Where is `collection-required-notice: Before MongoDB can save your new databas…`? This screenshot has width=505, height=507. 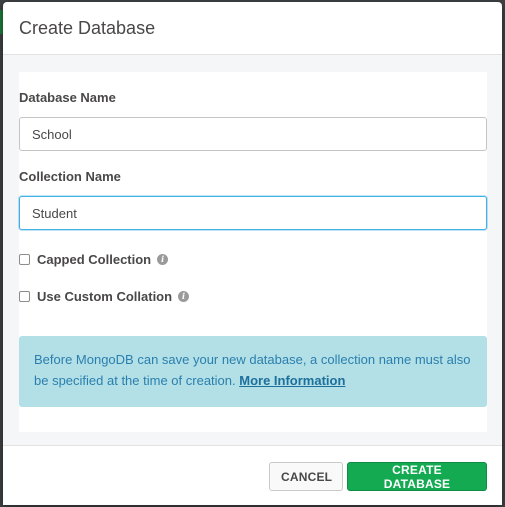
collection-required-notice: Before MongoDB can save your new databas… is located at coordinates (253, 371).